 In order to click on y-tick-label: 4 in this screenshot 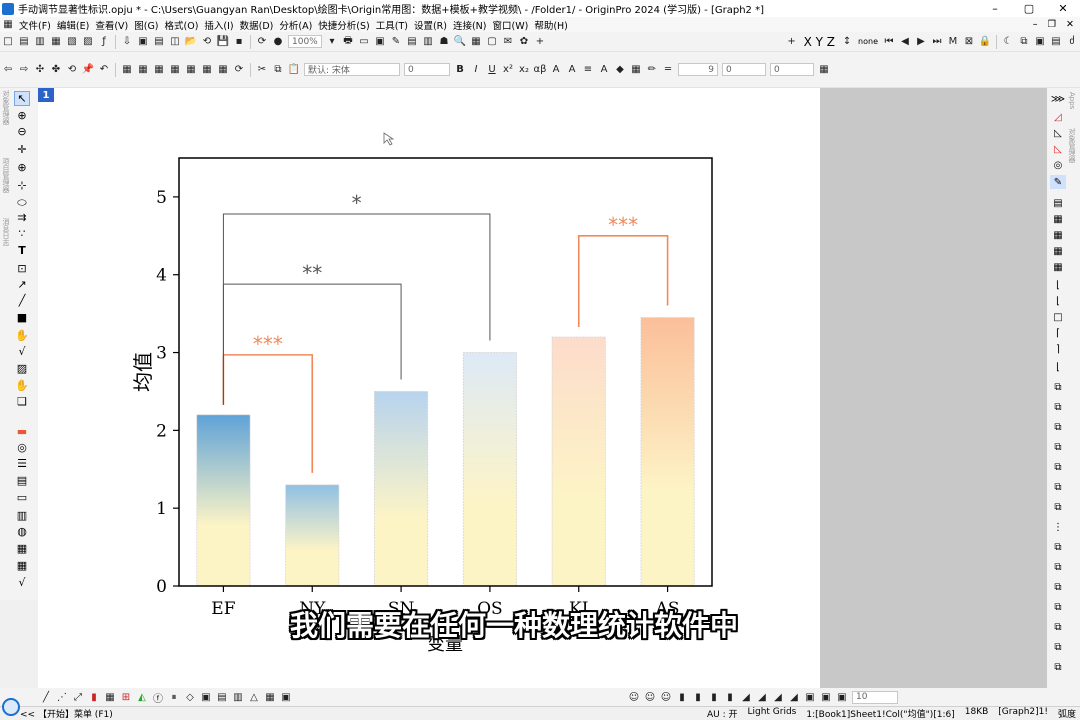, I will do `click(161, 276)`.